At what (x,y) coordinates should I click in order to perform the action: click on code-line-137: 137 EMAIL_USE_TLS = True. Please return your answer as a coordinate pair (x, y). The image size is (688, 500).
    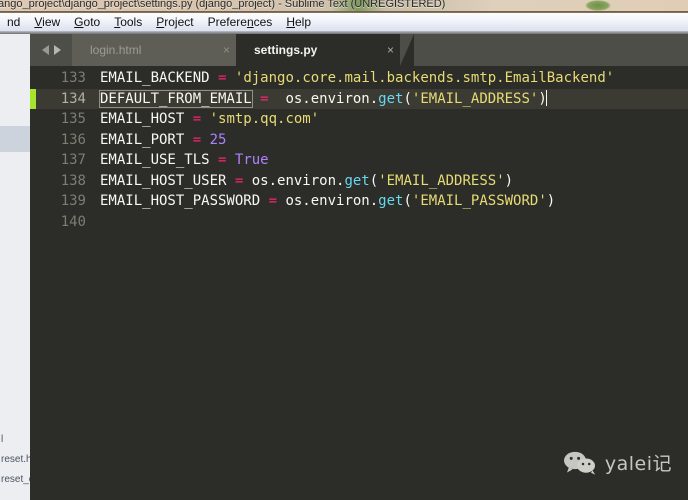
    Looking at the image, I should click on (359, 160).